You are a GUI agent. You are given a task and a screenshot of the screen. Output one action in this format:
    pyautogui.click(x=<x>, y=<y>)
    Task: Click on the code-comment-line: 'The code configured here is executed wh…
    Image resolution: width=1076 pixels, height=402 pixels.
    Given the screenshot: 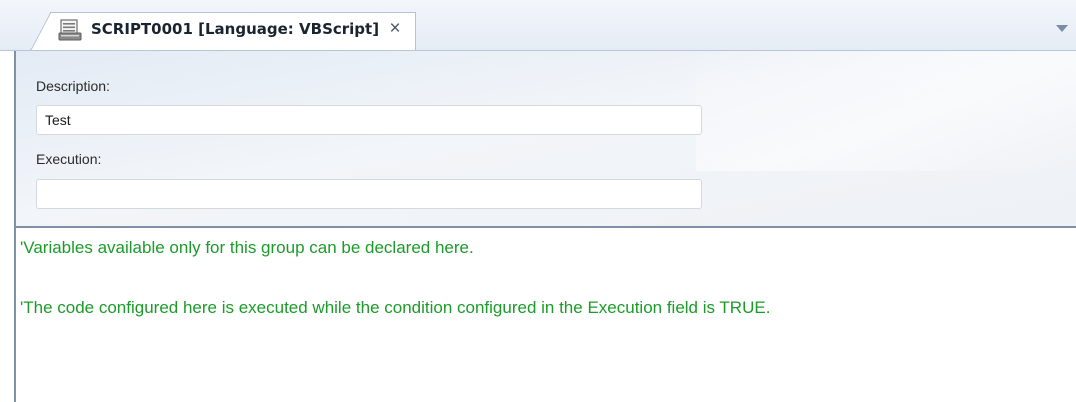 What is the action you would take?
    pyautogui.click(x=395, y=307)
    